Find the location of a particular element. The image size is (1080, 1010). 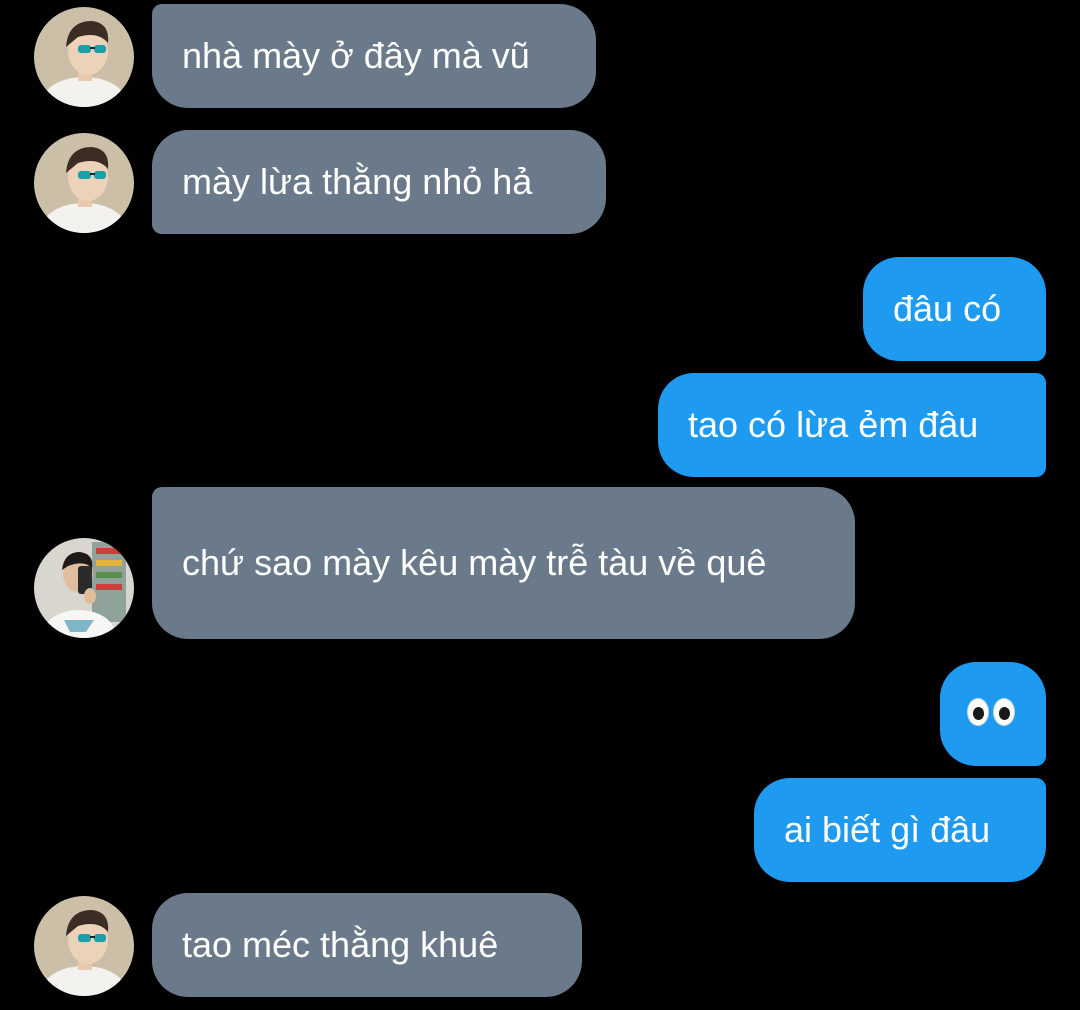

message-bubble-incoming: chứ sao mày kêu mày trễ tàu về quê is located at coordinates (503, 563).